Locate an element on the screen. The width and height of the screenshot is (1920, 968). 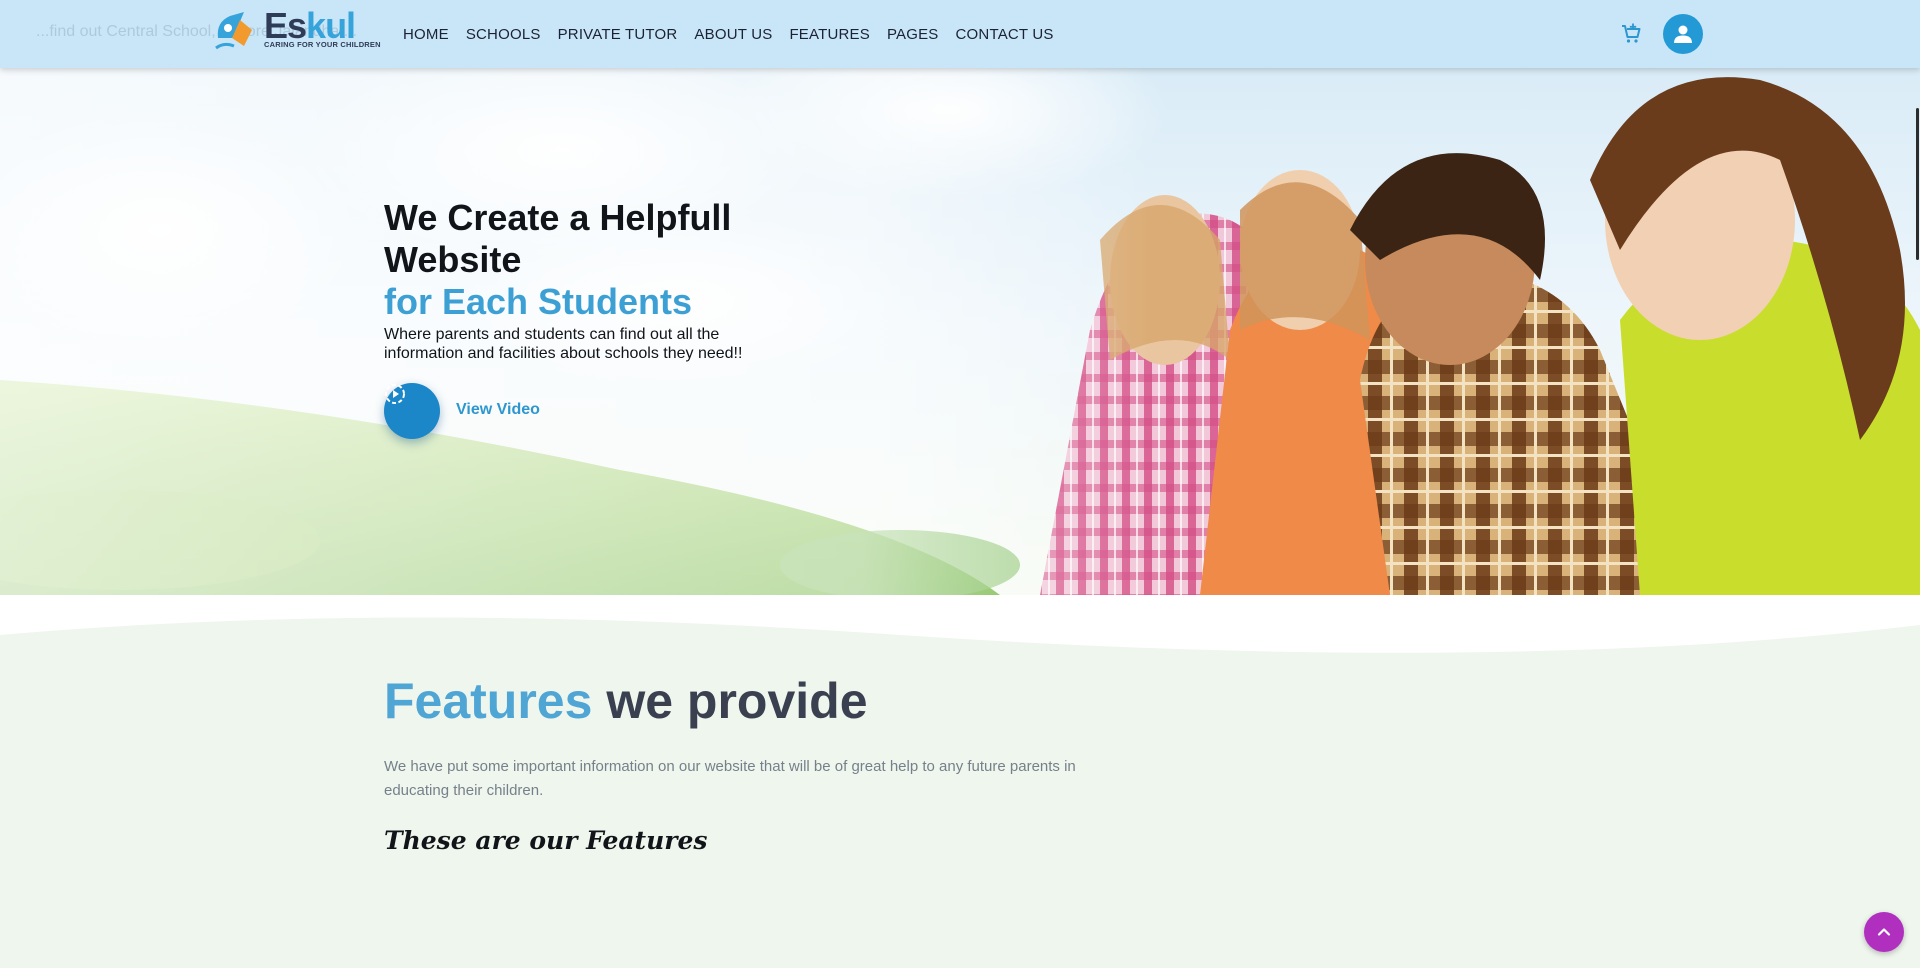
nav-features: FEATURES is located at coordinates (829, 34).